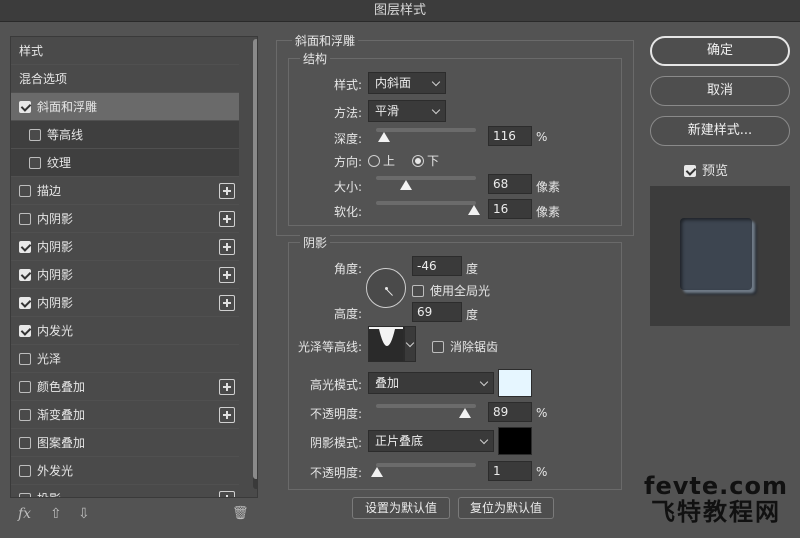  Describe the element at coordinates (125, 51) in the screenshot. I see `style-list-item: 样式` at that location.